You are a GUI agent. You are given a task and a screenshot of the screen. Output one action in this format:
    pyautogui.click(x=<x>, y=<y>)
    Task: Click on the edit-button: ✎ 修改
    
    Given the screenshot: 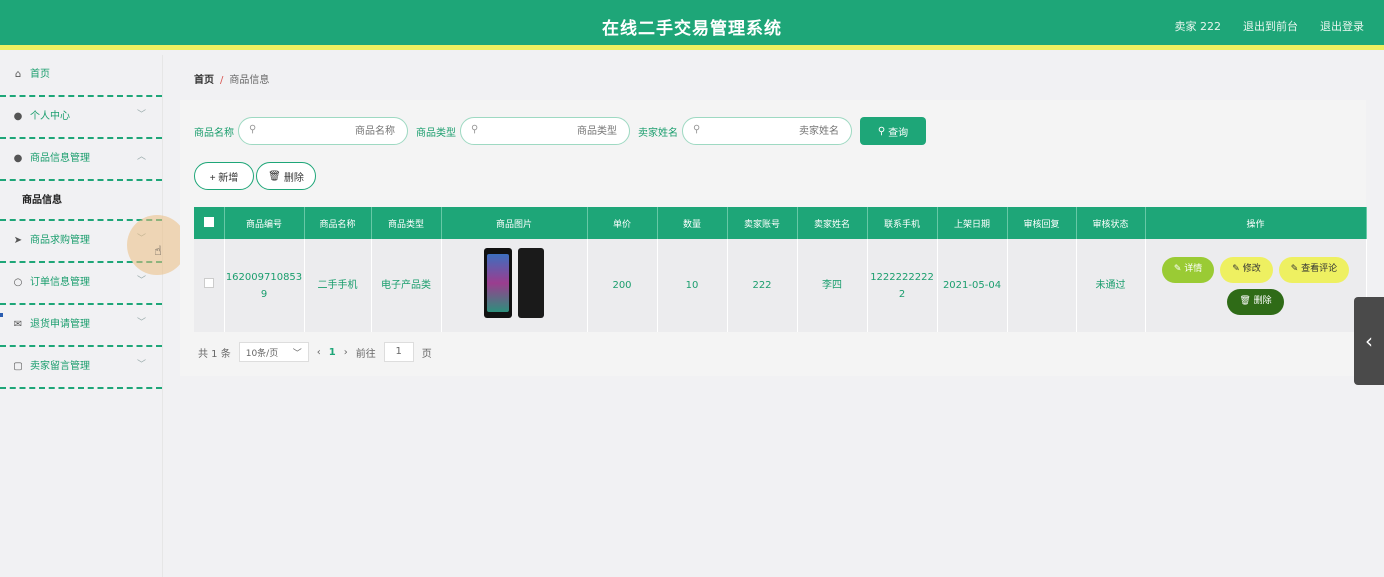 What is the action you would take?
    pyautogui.click(x=1246, y=269)
    